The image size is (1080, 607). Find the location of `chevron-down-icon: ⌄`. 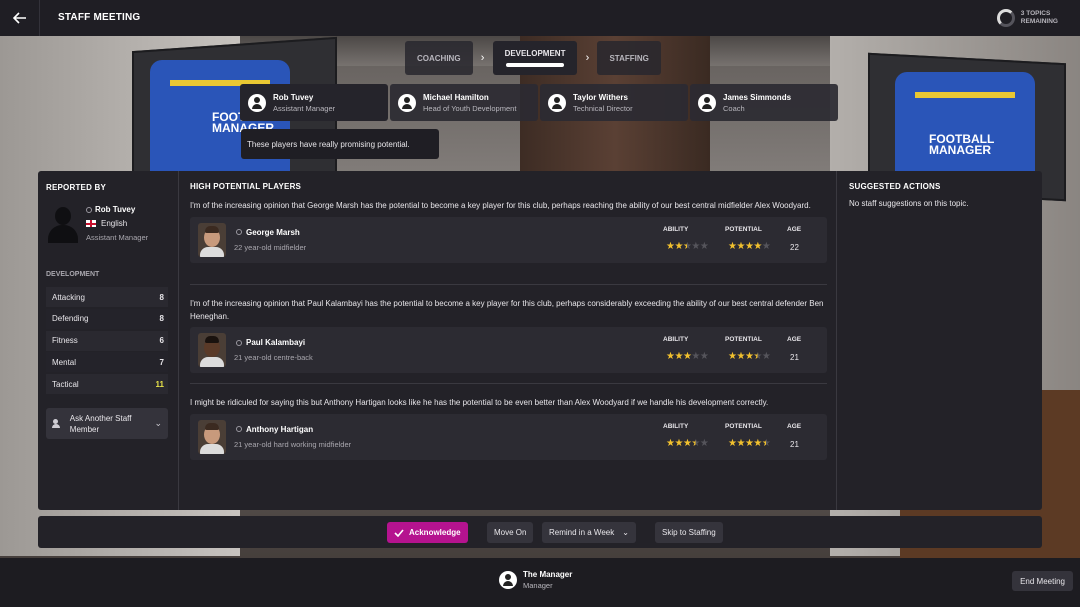

chevron-down-icon: ⌄ is located at coordinates (625, 532).